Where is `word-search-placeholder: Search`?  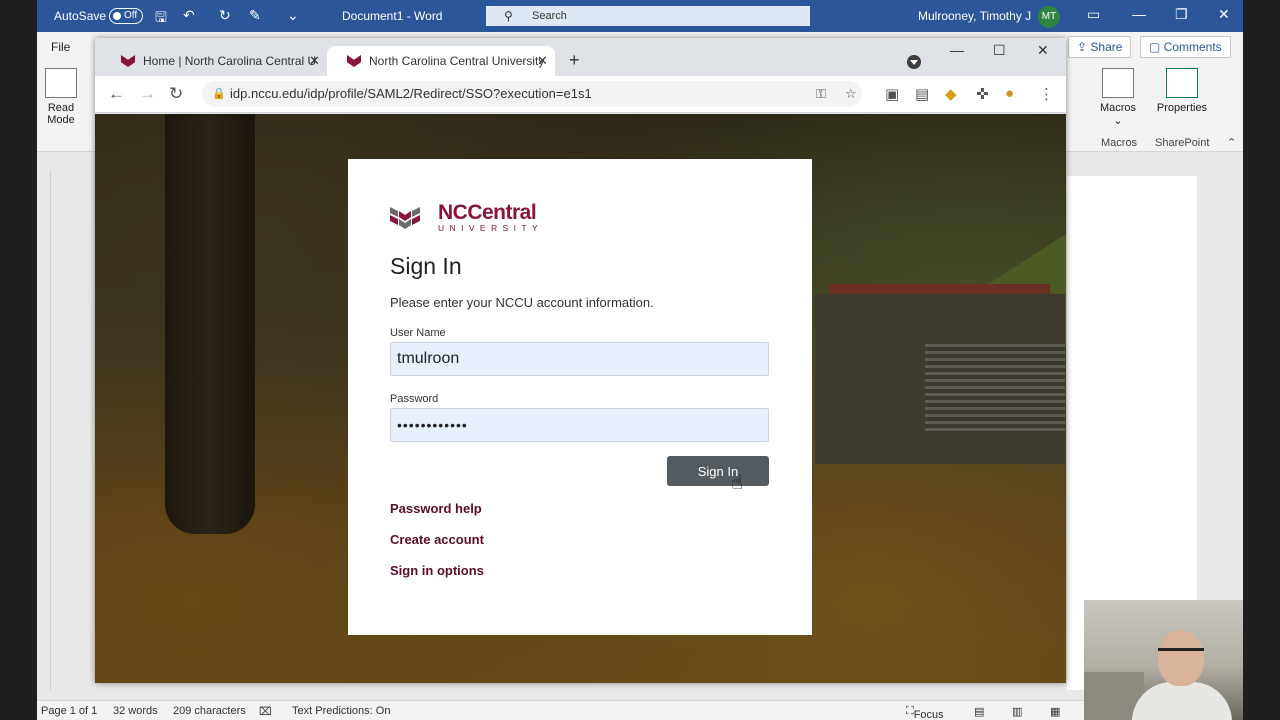
word-search-placeholder: Search is located at coordinates (549, 16).